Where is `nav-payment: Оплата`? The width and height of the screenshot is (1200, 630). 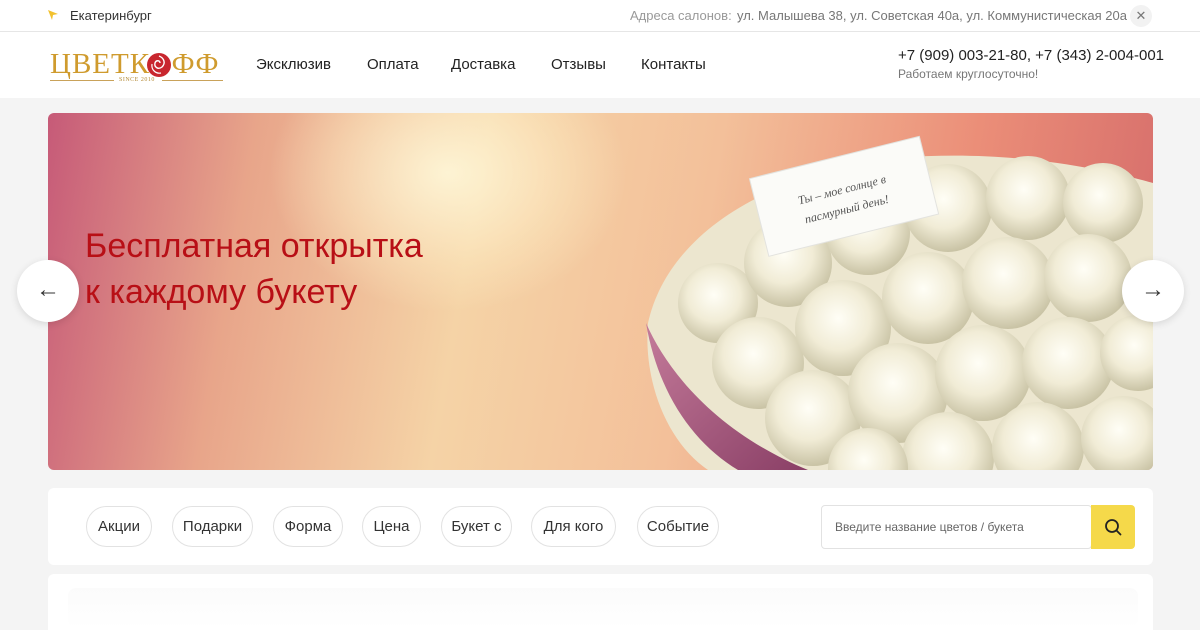
nav-payment: Оплата is located at coordinates (393, 64).